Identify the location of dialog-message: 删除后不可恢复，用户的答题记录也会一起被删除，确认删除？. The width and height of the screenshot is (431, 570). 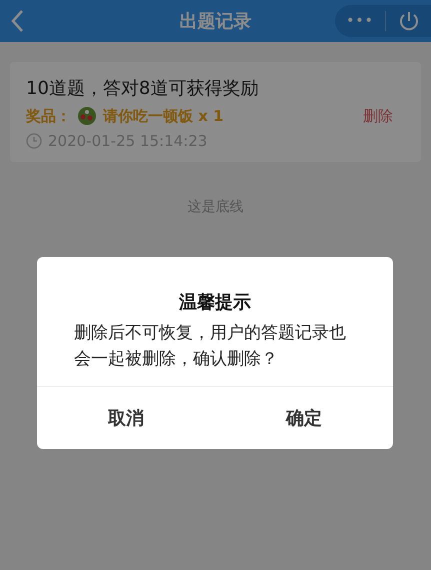
(210, 346).